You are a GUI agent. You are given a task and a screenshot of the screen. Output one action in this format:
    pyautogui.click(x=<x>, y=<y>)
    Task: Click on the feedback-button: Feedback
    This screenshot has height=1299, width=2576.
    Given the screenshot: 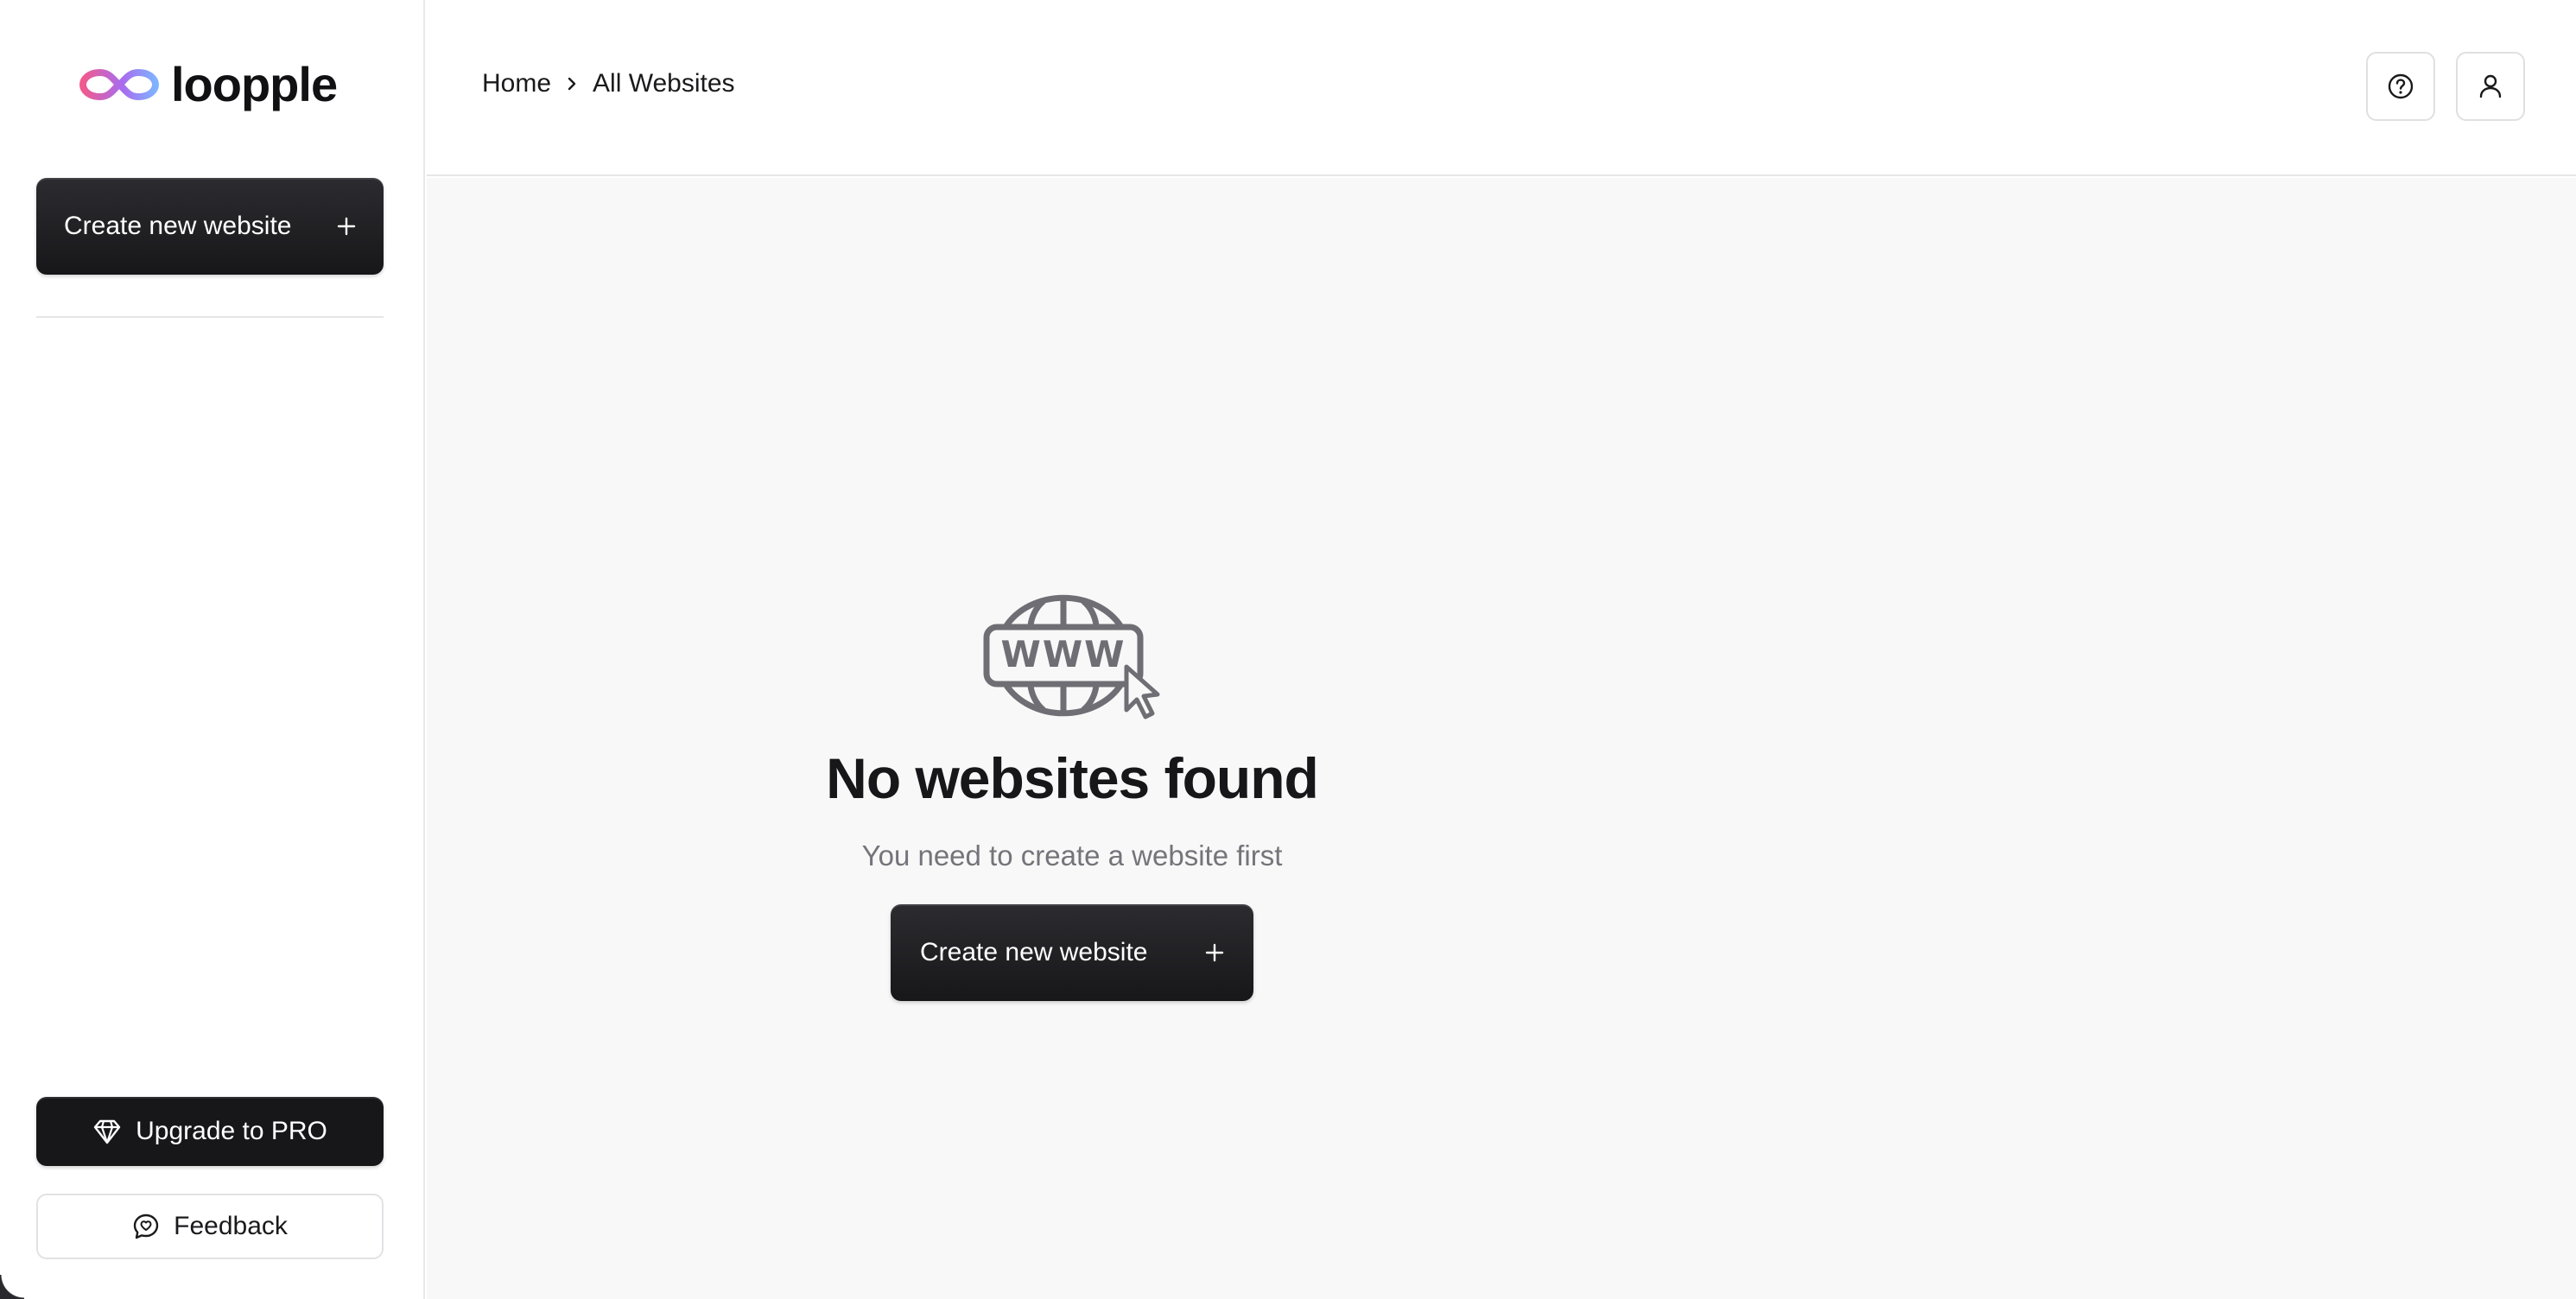 What is the action you would take?
    pyautogui.click(x=210, y=1226)
    